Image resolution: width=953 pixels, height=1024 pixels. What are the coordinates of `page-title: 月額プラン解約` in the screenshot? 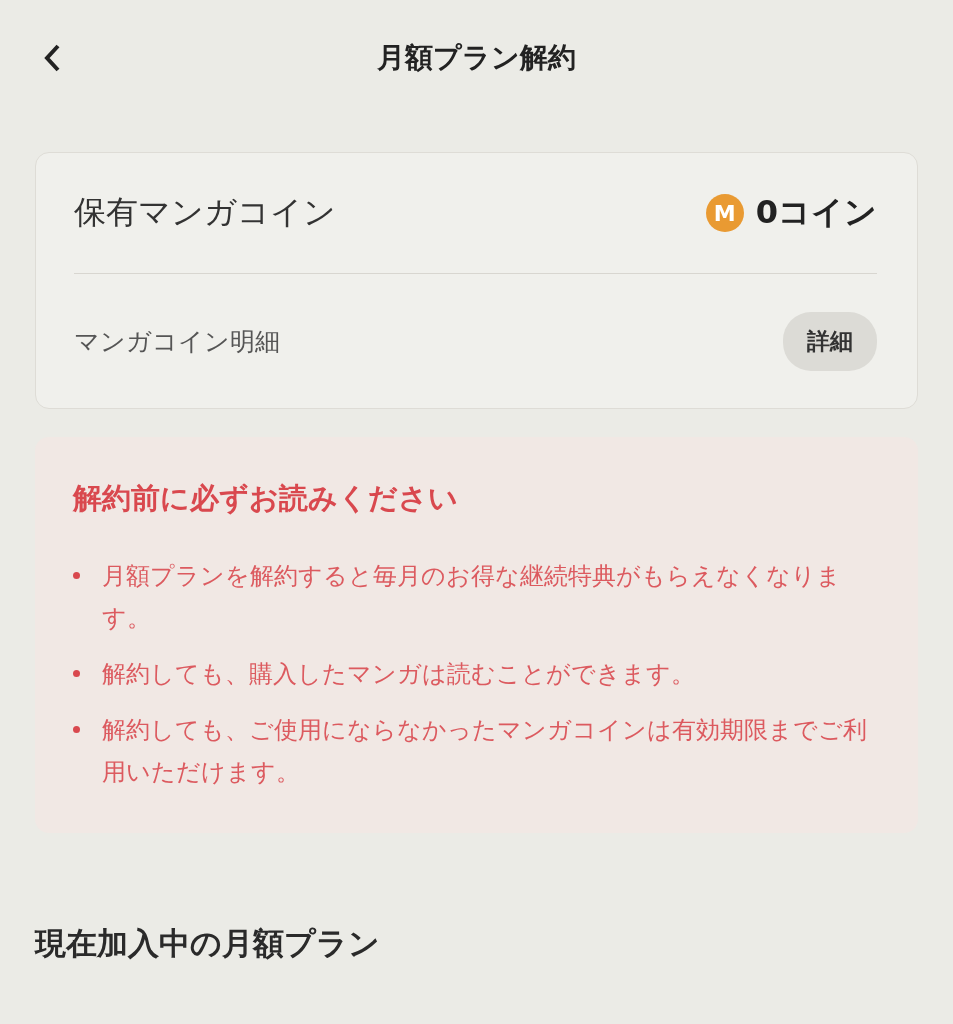 It's located at (476, 57).